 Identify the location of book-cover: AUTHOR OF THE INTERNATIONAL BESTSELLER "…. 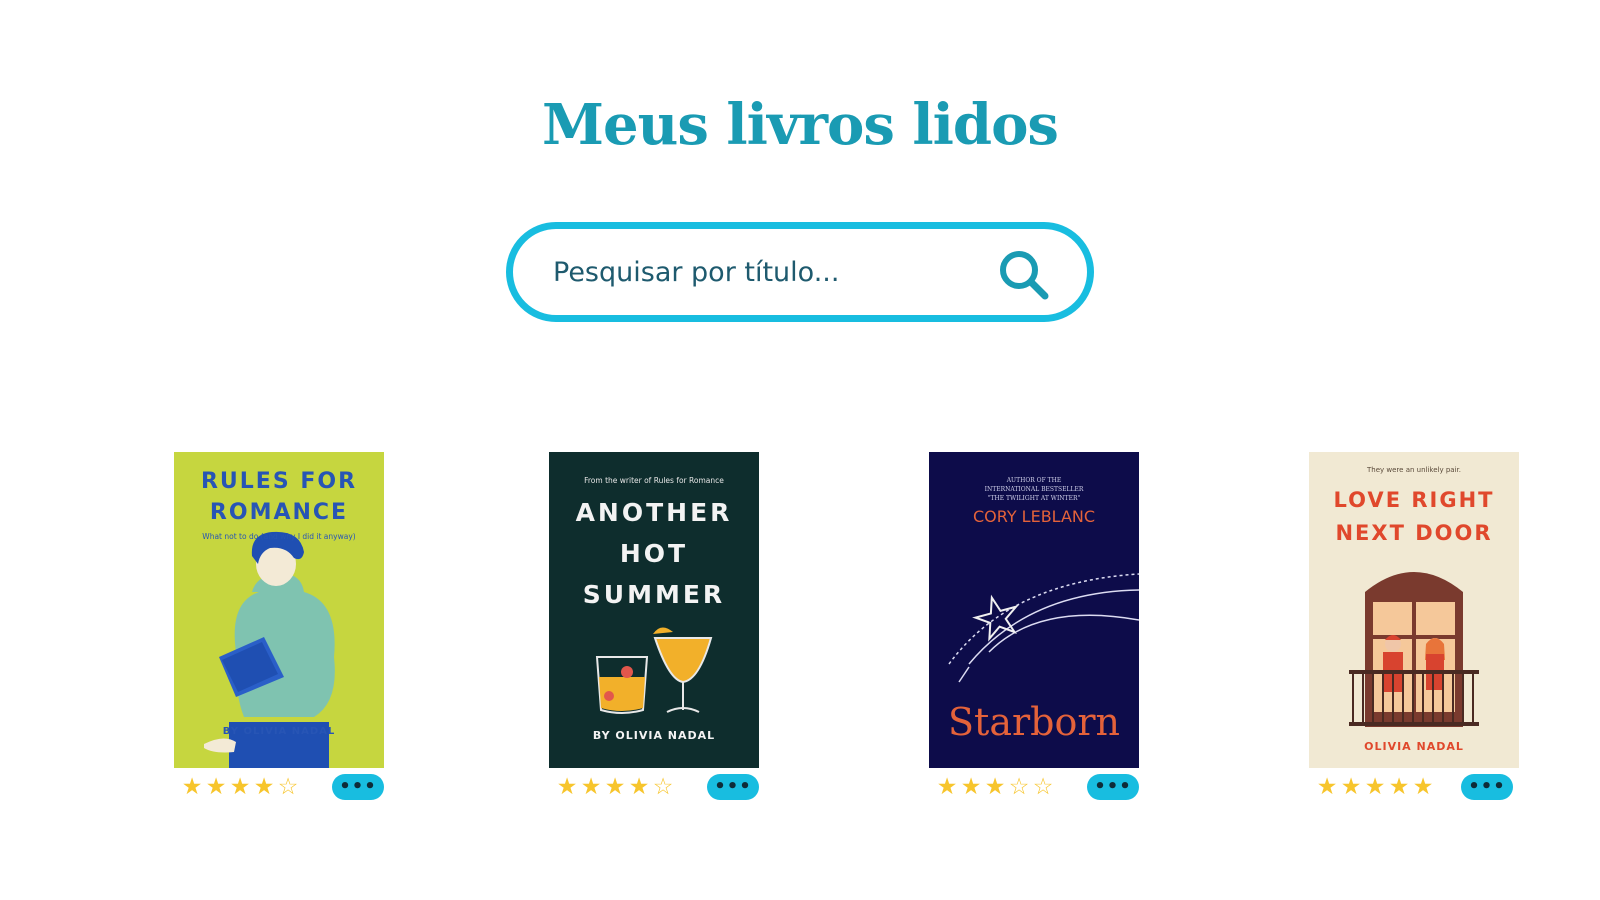
(1034, 610).